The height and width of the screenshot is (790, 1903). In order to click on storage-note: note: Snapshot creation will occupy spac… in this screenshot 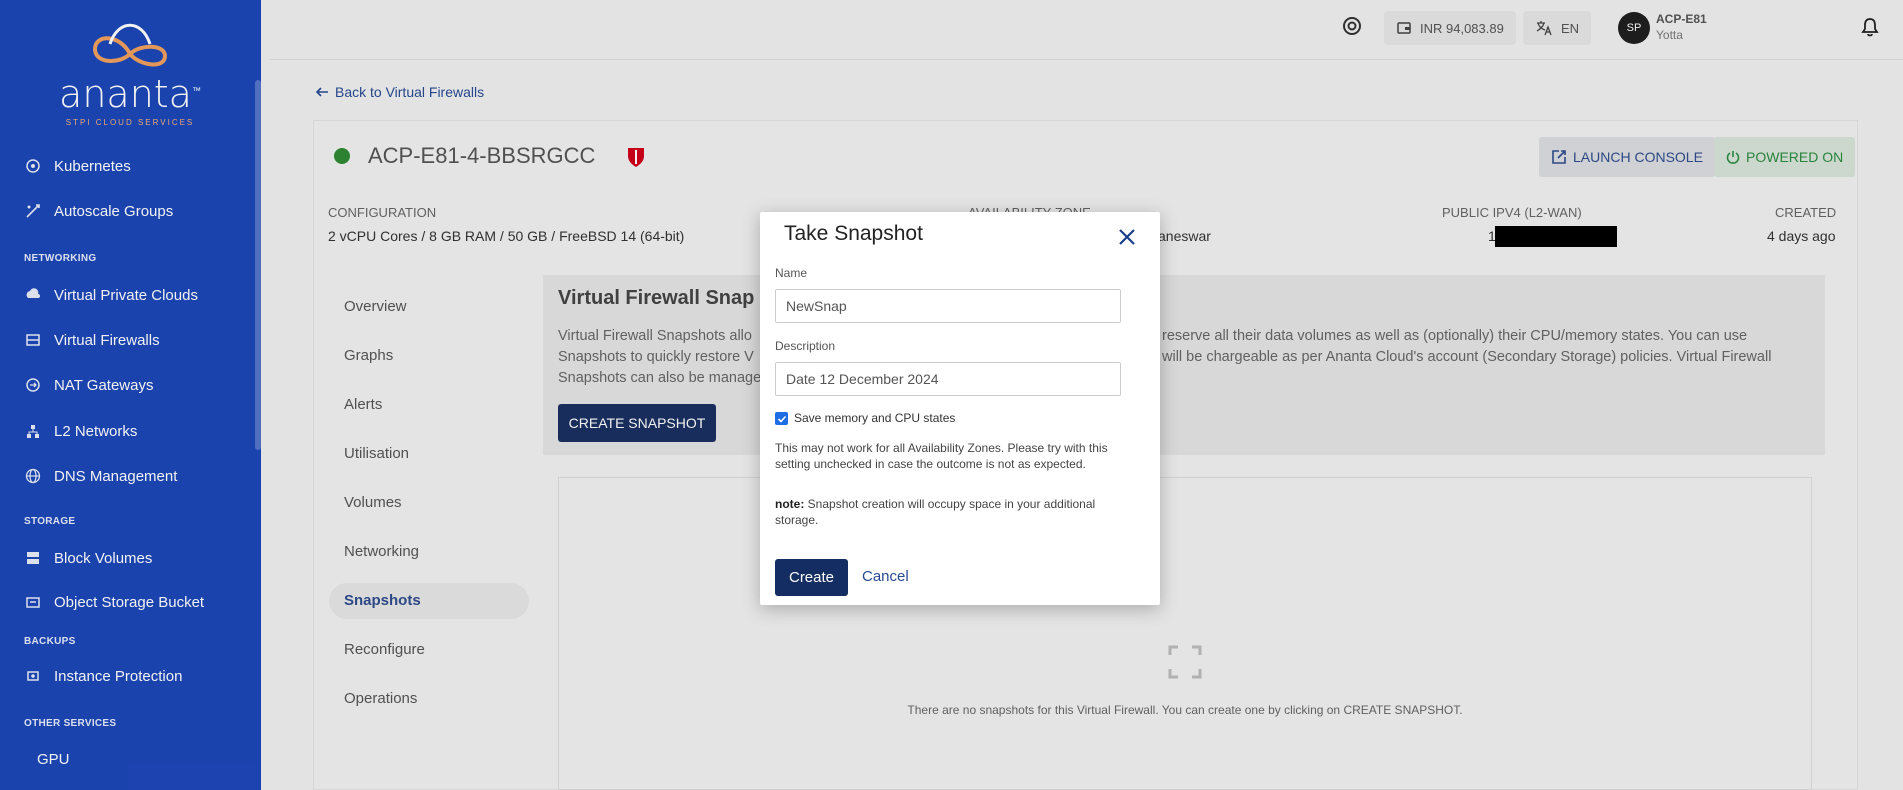, I will do `click(950, 512)`.